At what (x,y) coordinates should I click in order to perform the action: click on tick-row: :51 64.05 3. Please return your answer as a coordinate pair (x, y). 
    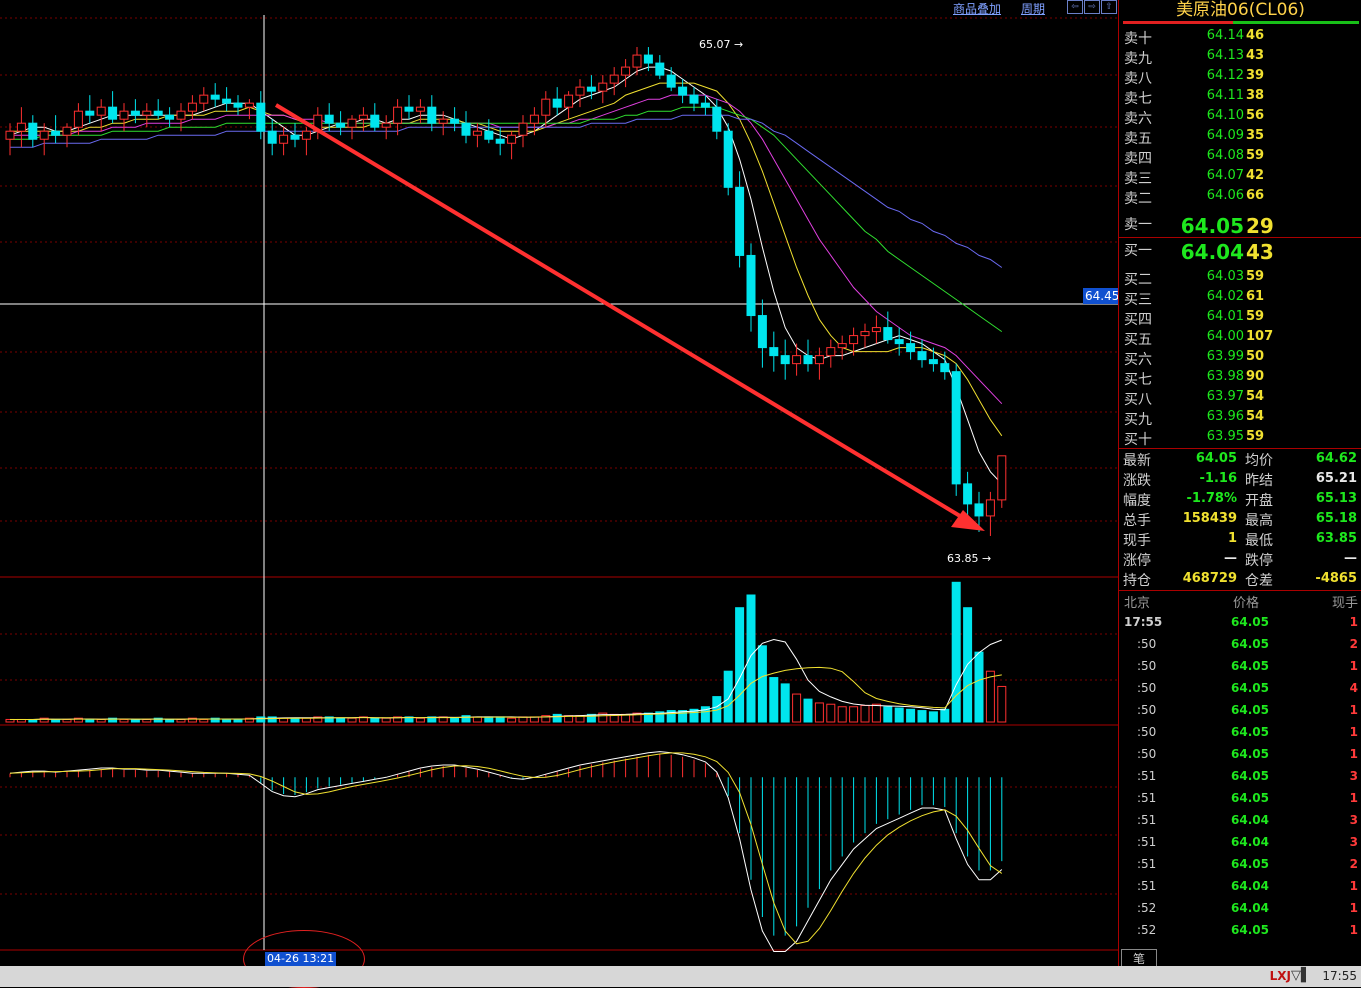
    Looking at the image, I should click on (1240, 780).